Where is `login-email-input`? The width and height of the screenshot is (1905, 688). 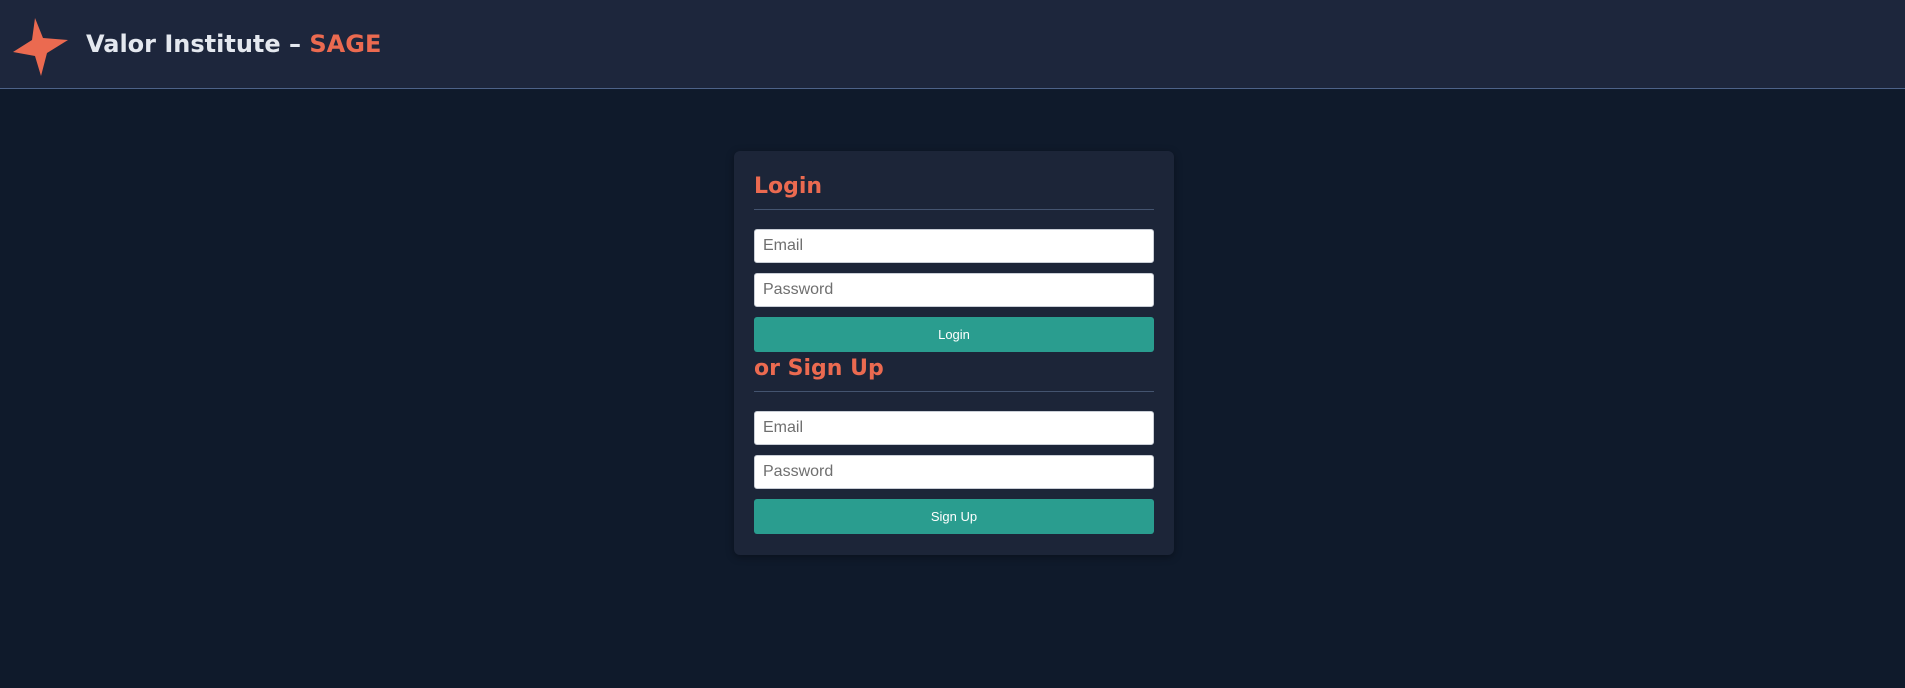 login-email-input is located at coordinates (954, 246).